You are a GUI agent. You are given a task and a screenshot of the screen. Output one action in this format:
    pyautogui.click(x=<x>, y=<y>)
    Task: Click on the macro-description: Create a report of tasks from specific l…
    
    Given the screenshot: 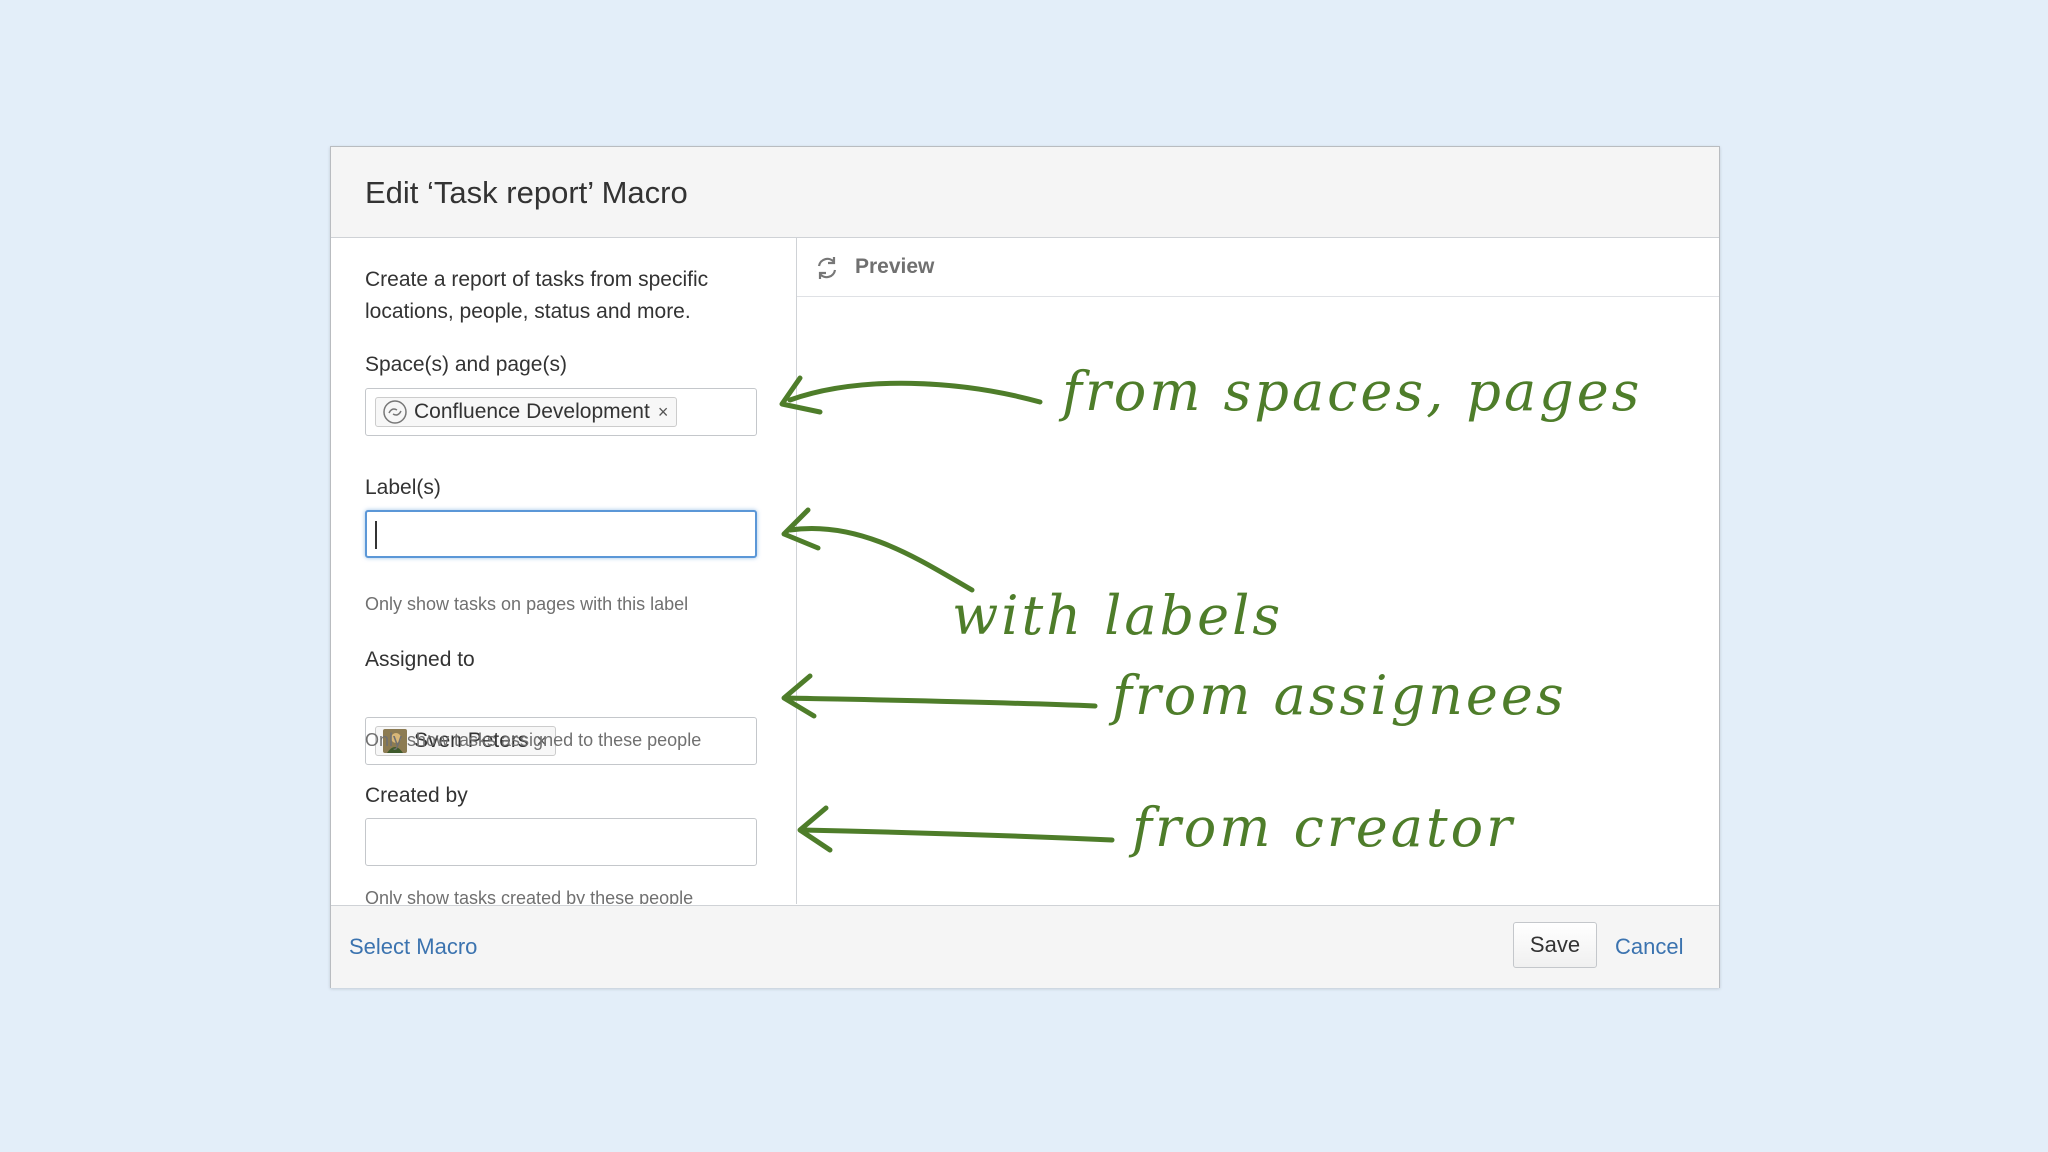 What is the action you would take?
    pyautogui.click(x=537, y=295)
    